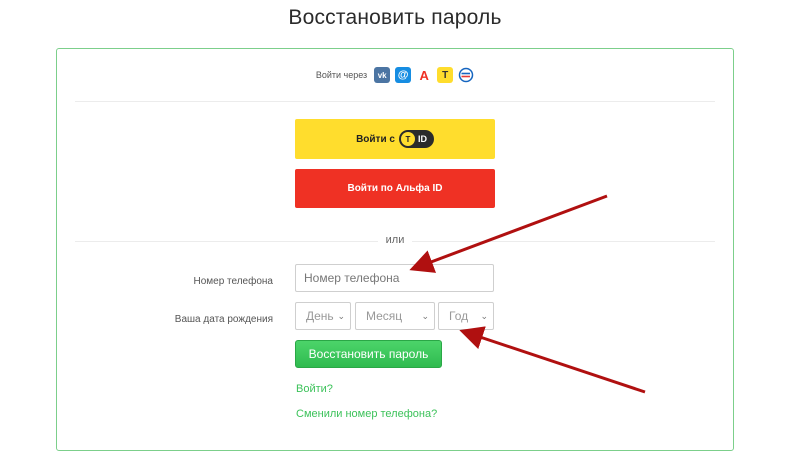 The width and height of the screenshot is (800, 455). Describe the element at coordinates (424, 75) in the screenshot. I see `alfa-icon: А` at that location.